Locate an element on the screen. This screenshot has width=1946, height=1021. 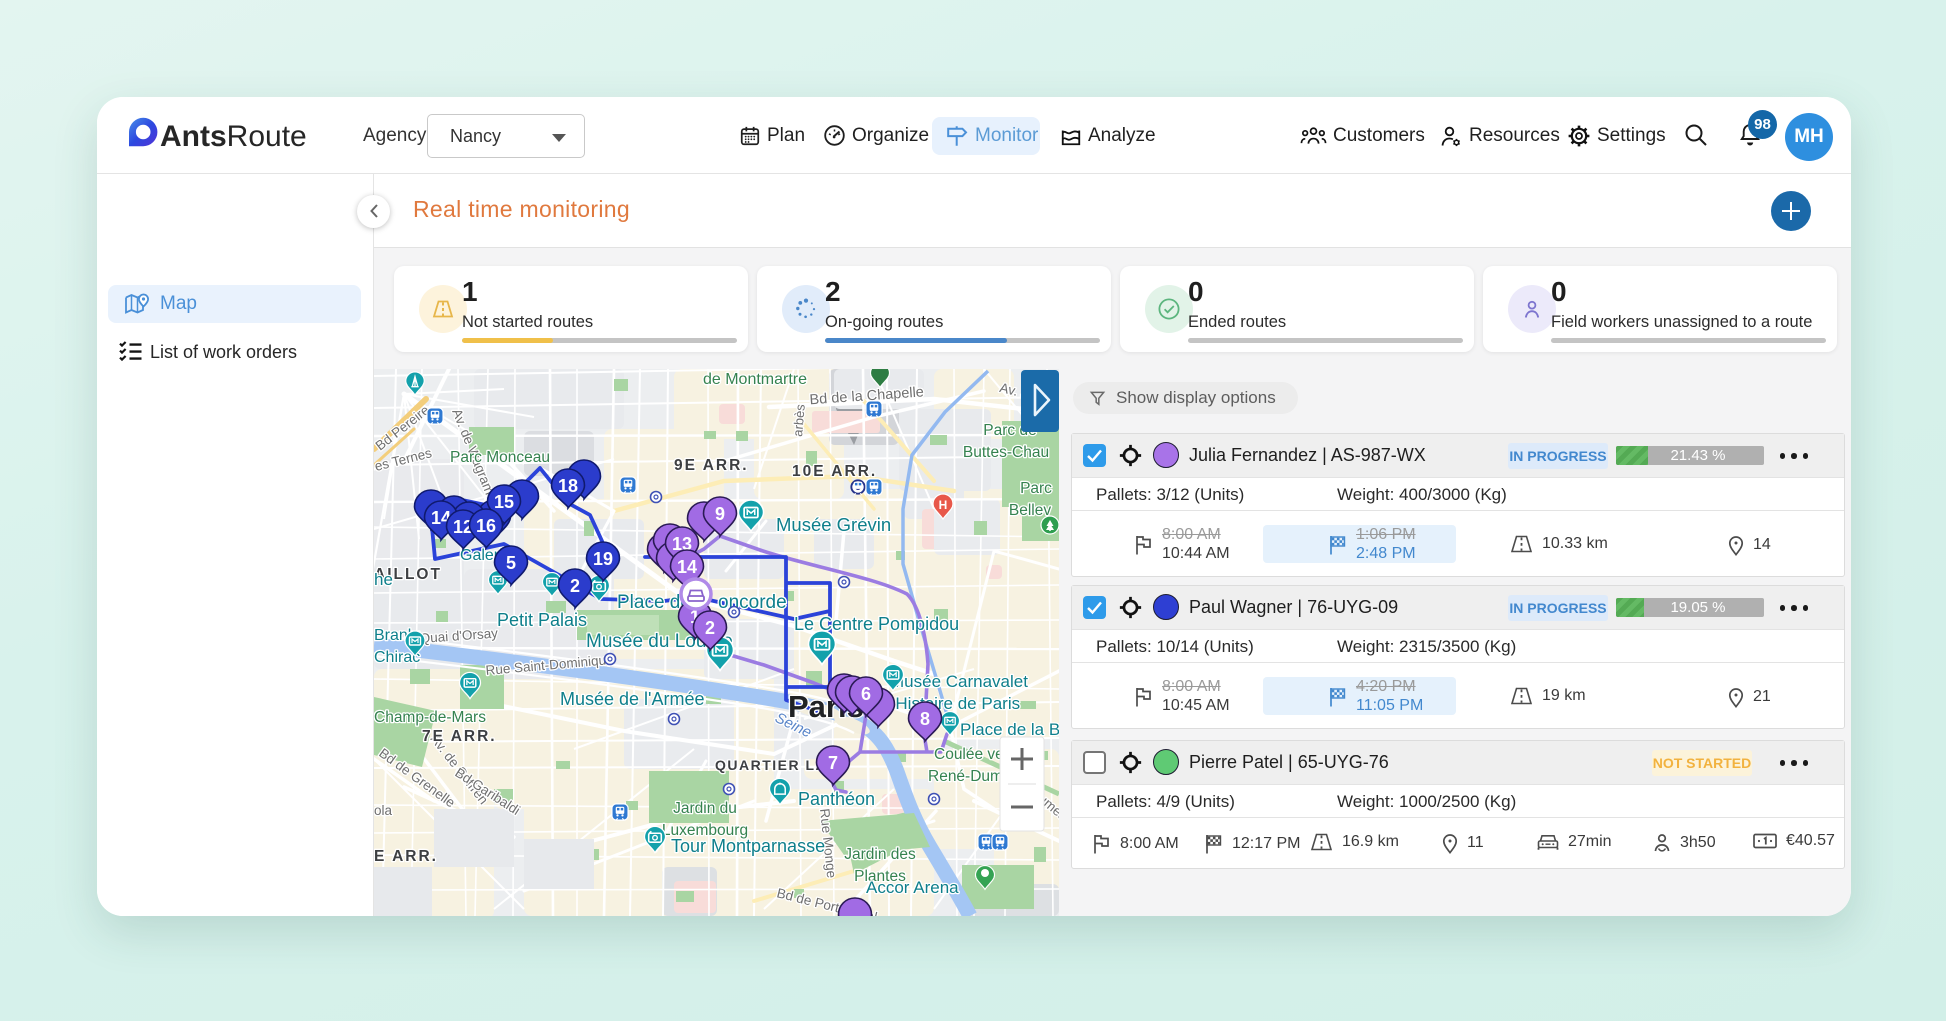
svg-text: Musée de l'Armée is located at coordinates (632, 699).